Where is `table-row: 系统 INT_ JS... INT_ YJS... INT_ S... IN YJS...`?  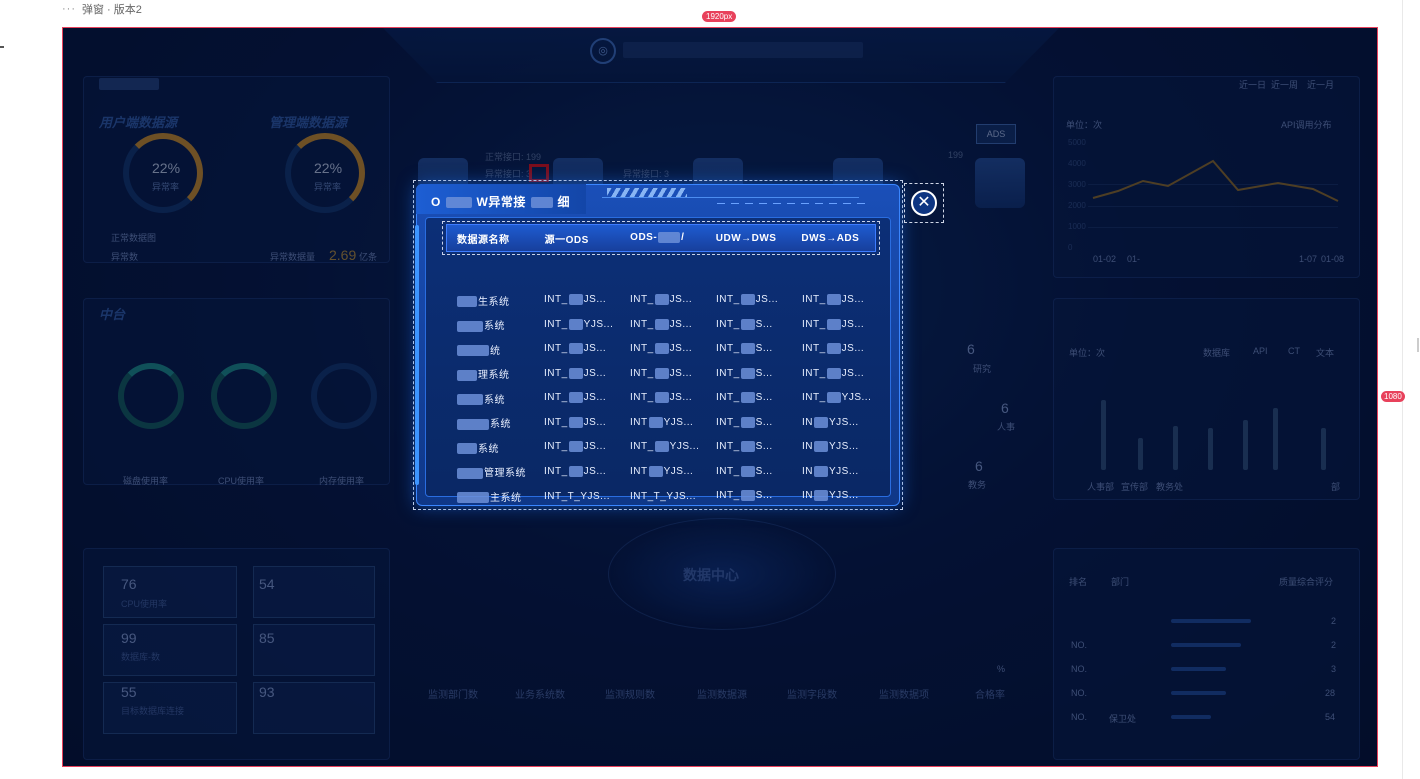 table-row: 系统 INT_ JS... INT_ YJS... INT_ S... IN YJS... is located at coordinates (661, 447).